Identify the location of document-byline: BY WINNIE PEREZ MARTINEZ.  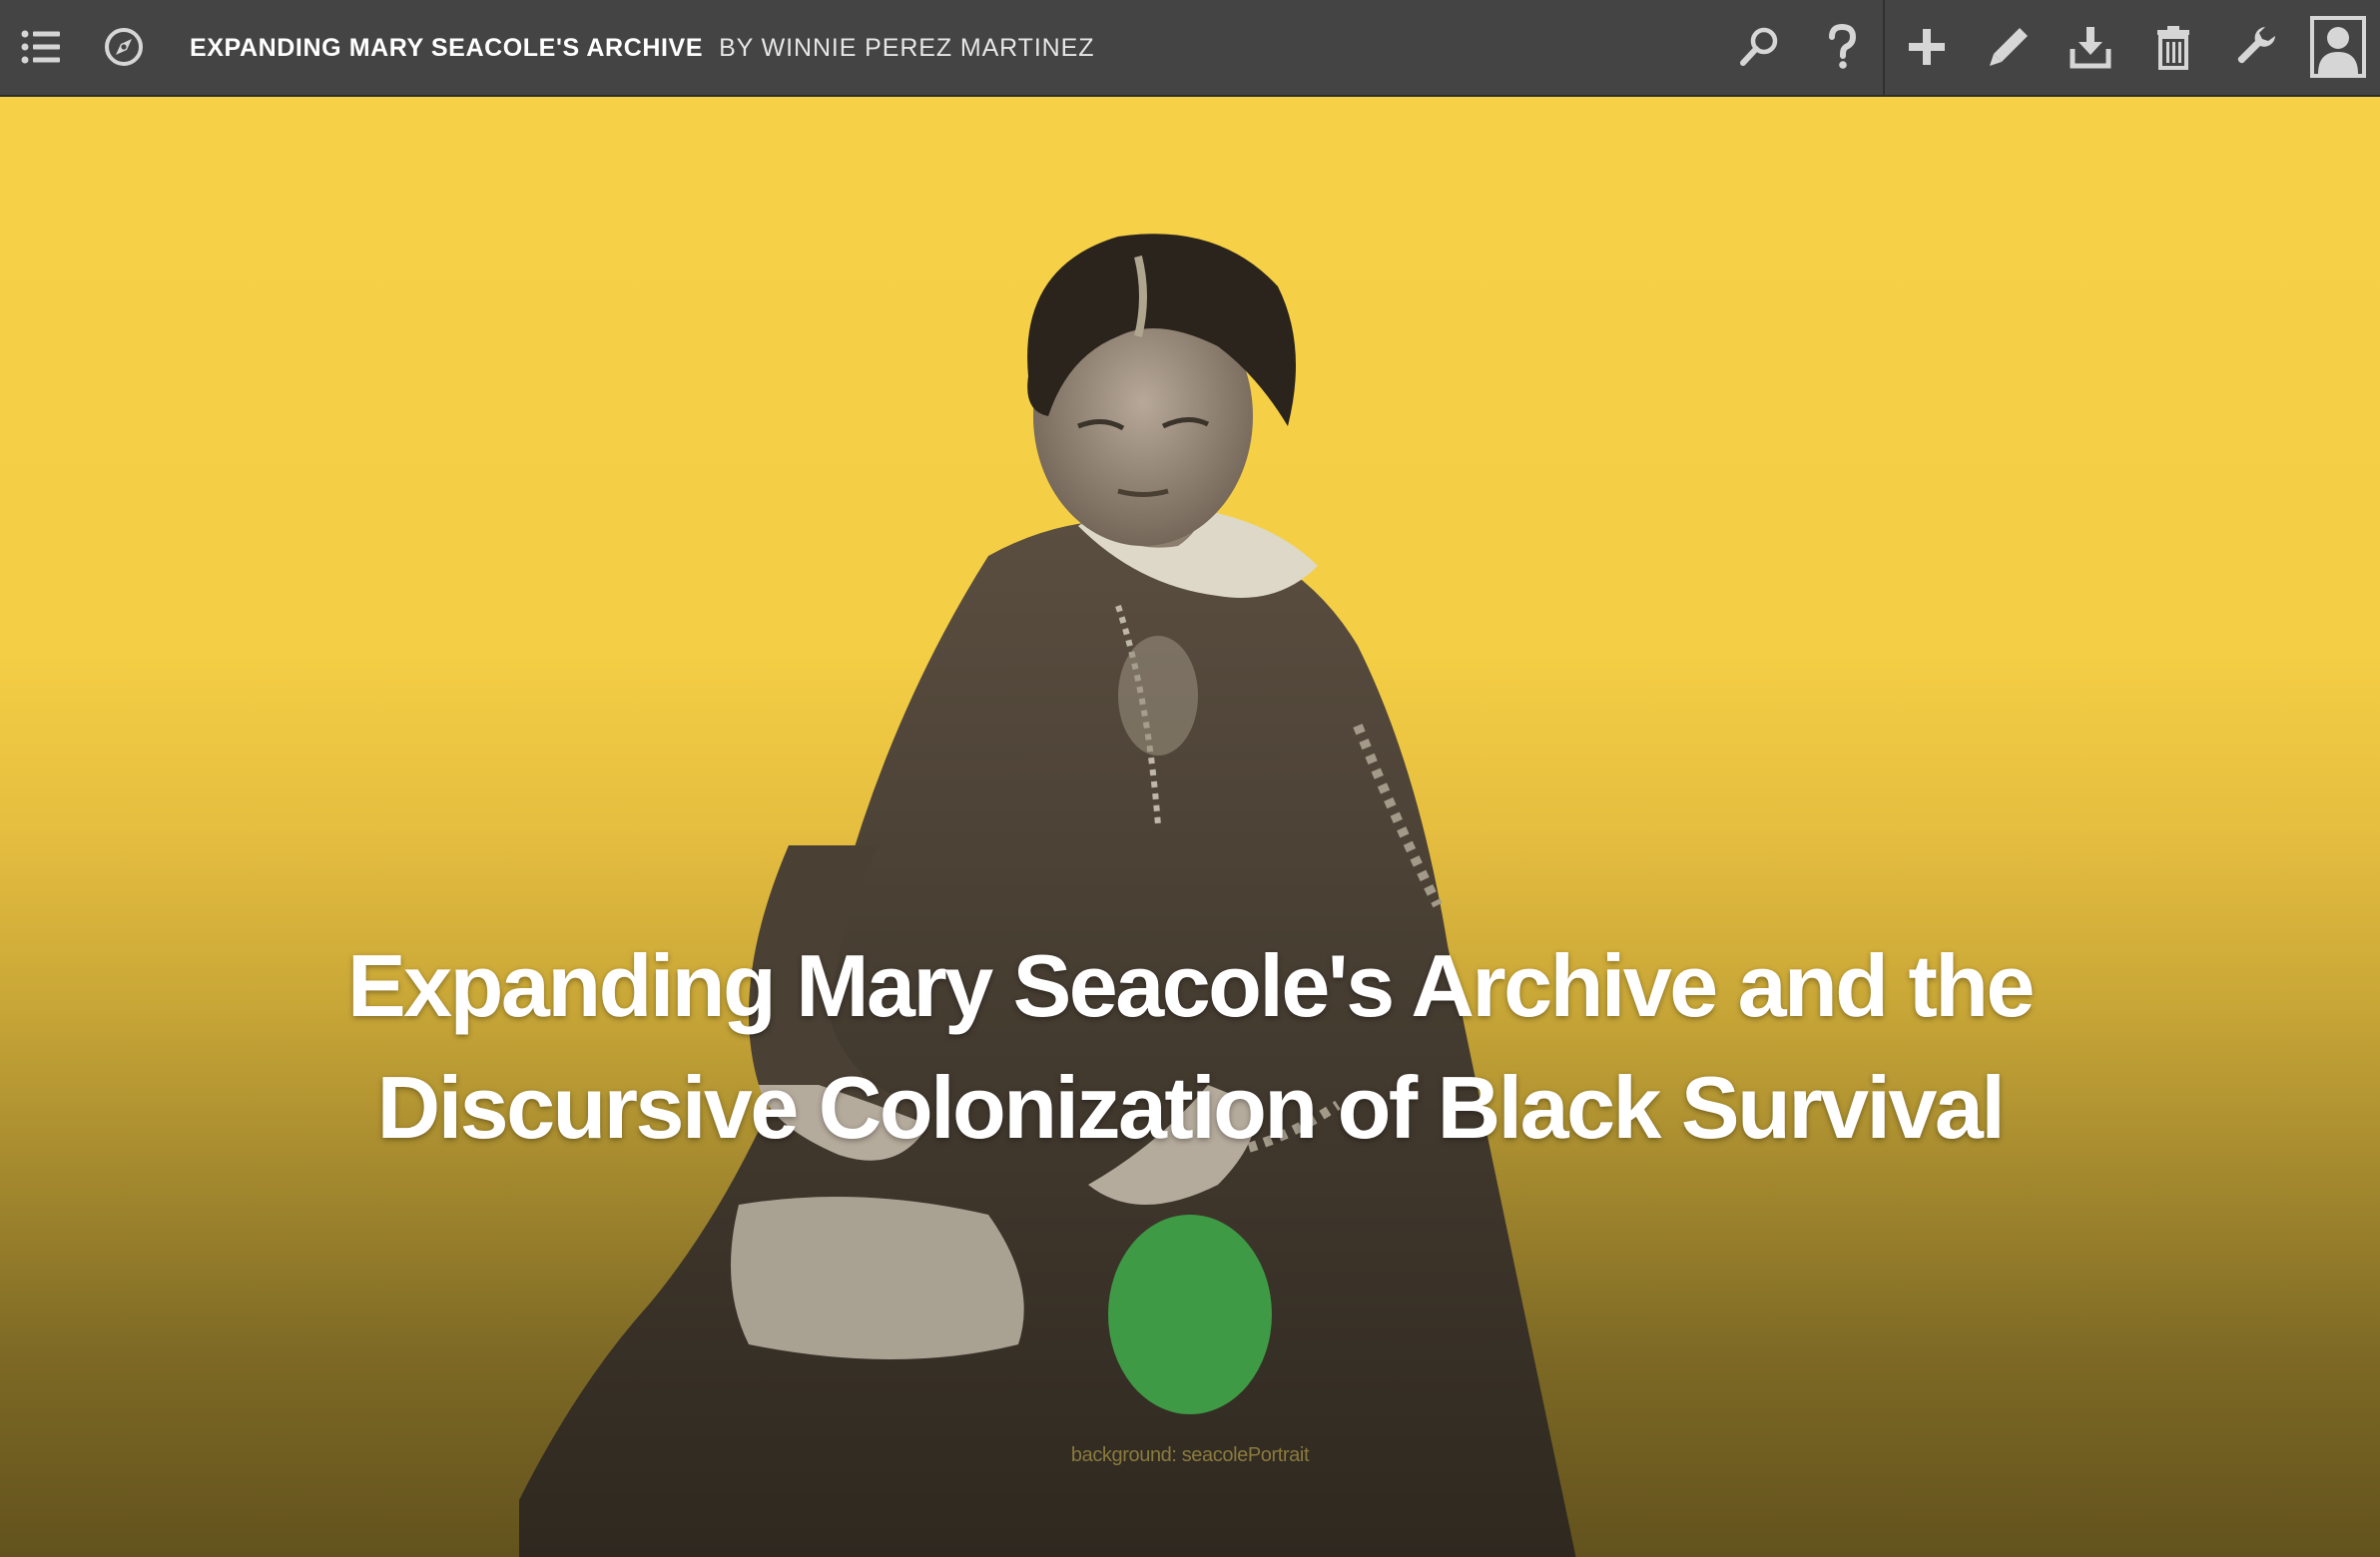
(907, 48).